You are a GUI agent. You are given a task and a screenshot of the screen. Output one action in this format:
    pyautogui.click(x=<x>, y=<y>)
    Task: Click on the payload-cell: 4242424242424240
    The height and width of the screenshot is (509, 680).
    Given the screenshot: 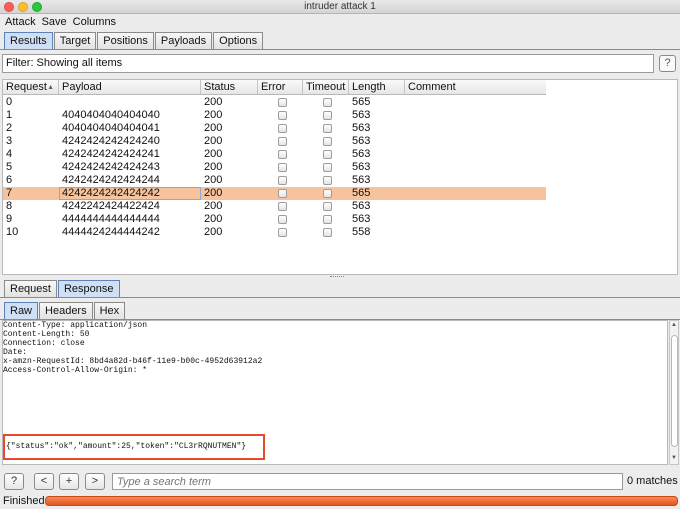 What is the action you would take?
    pyautogui.click(x=111, y=141)
    